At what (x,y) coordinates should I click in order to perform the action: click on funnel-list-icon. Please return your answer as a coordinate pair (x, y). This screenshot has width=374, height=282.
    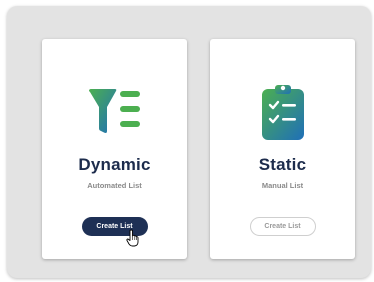
    Looking at the image, I should click on (114, 111).